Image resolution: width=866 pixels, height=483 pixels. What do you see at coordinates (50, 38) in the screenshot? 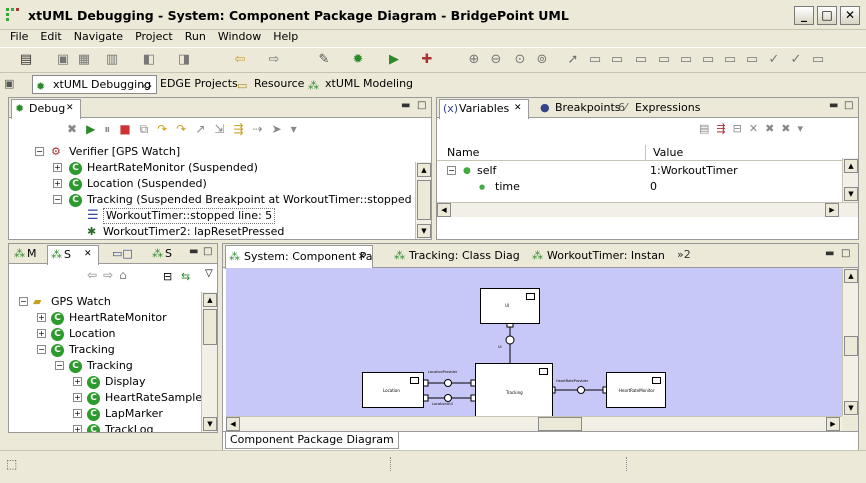
I see `menu-edit: Edit` at bounding box center [50, 38].